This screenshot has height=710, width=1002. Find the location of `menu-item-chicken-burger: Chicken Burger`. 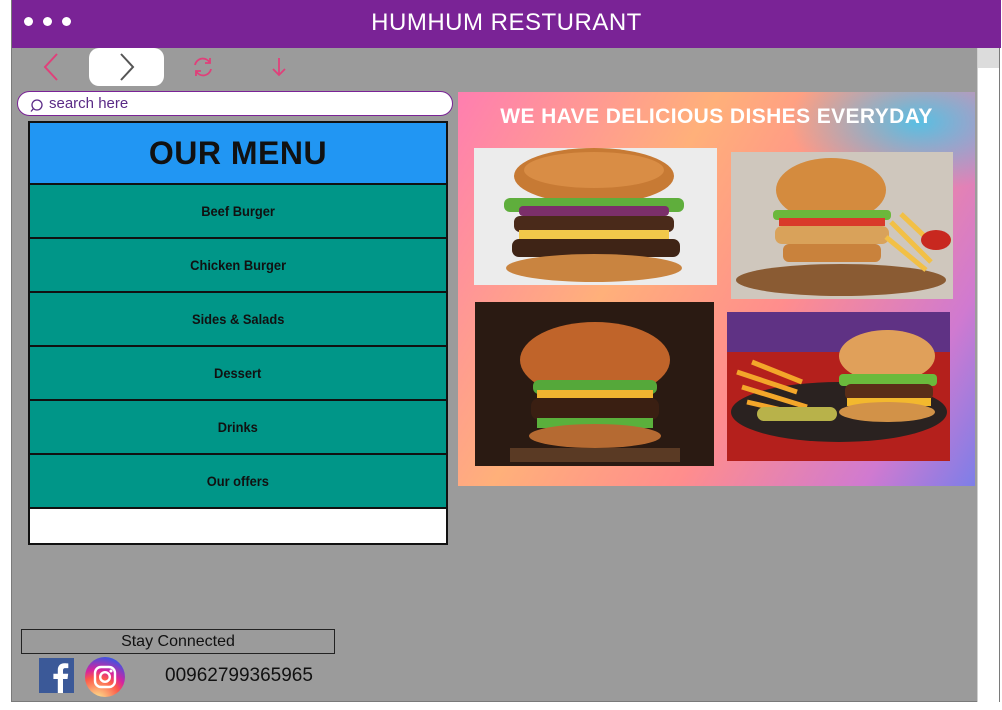

menu-item-chicken-burger: Chicken Burger is located at coordinates (238, 266).